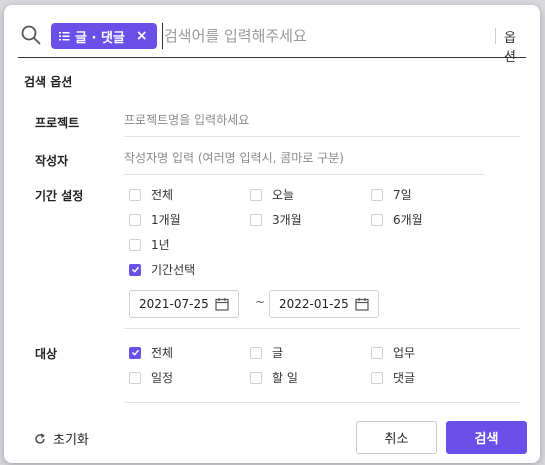 This screenshot has width=545, height=465. I want to click on period-option-7d: 7일, so click(391, 194).